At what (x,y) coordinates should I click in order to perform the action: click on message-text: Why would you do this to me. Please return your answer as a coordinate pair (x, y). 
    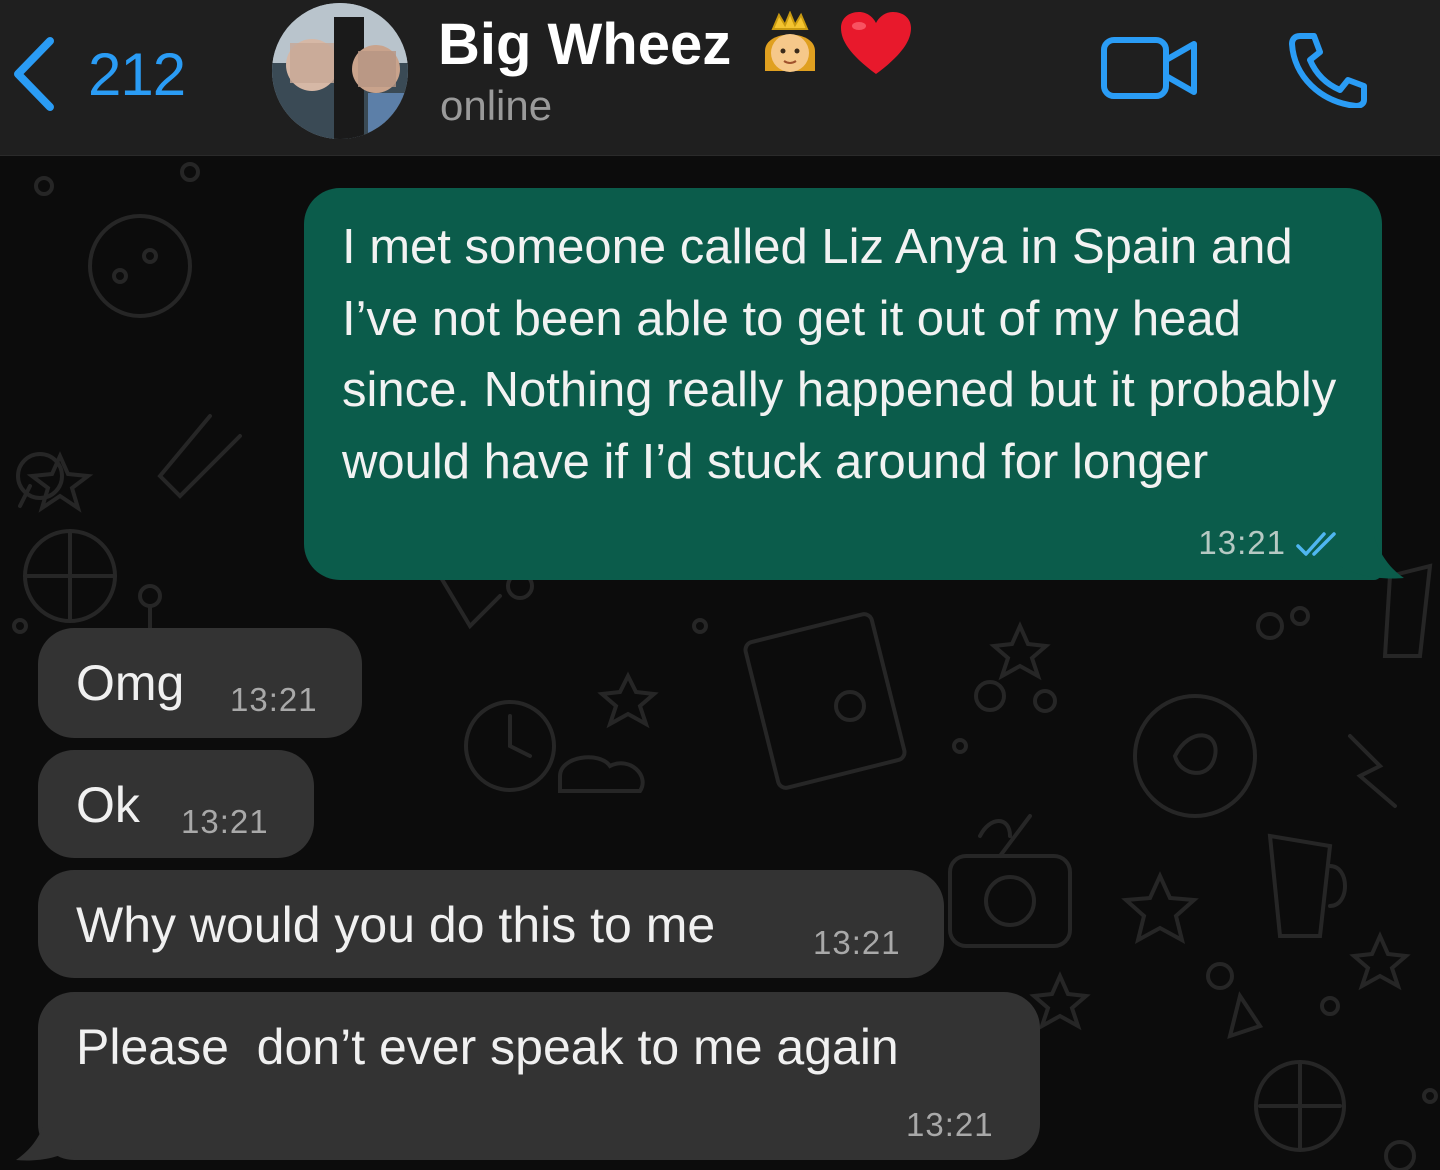
    Looking at the image, I should click on (396, 925).